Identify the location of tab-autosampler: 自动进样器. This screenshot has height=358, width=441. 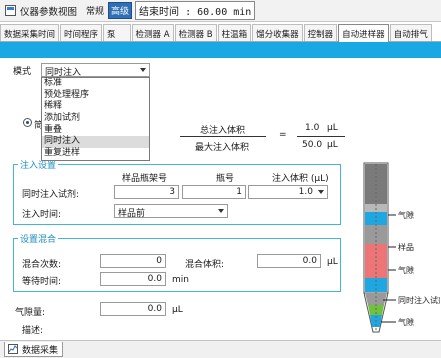
(363, 33).